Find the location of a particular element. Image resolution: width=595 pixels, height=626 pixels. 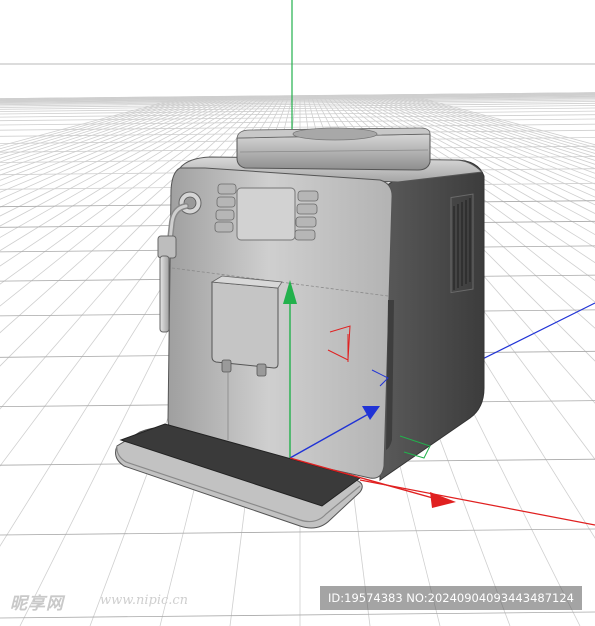

watermark-url: www.nipic.cn is located at coordinates (144, 600).